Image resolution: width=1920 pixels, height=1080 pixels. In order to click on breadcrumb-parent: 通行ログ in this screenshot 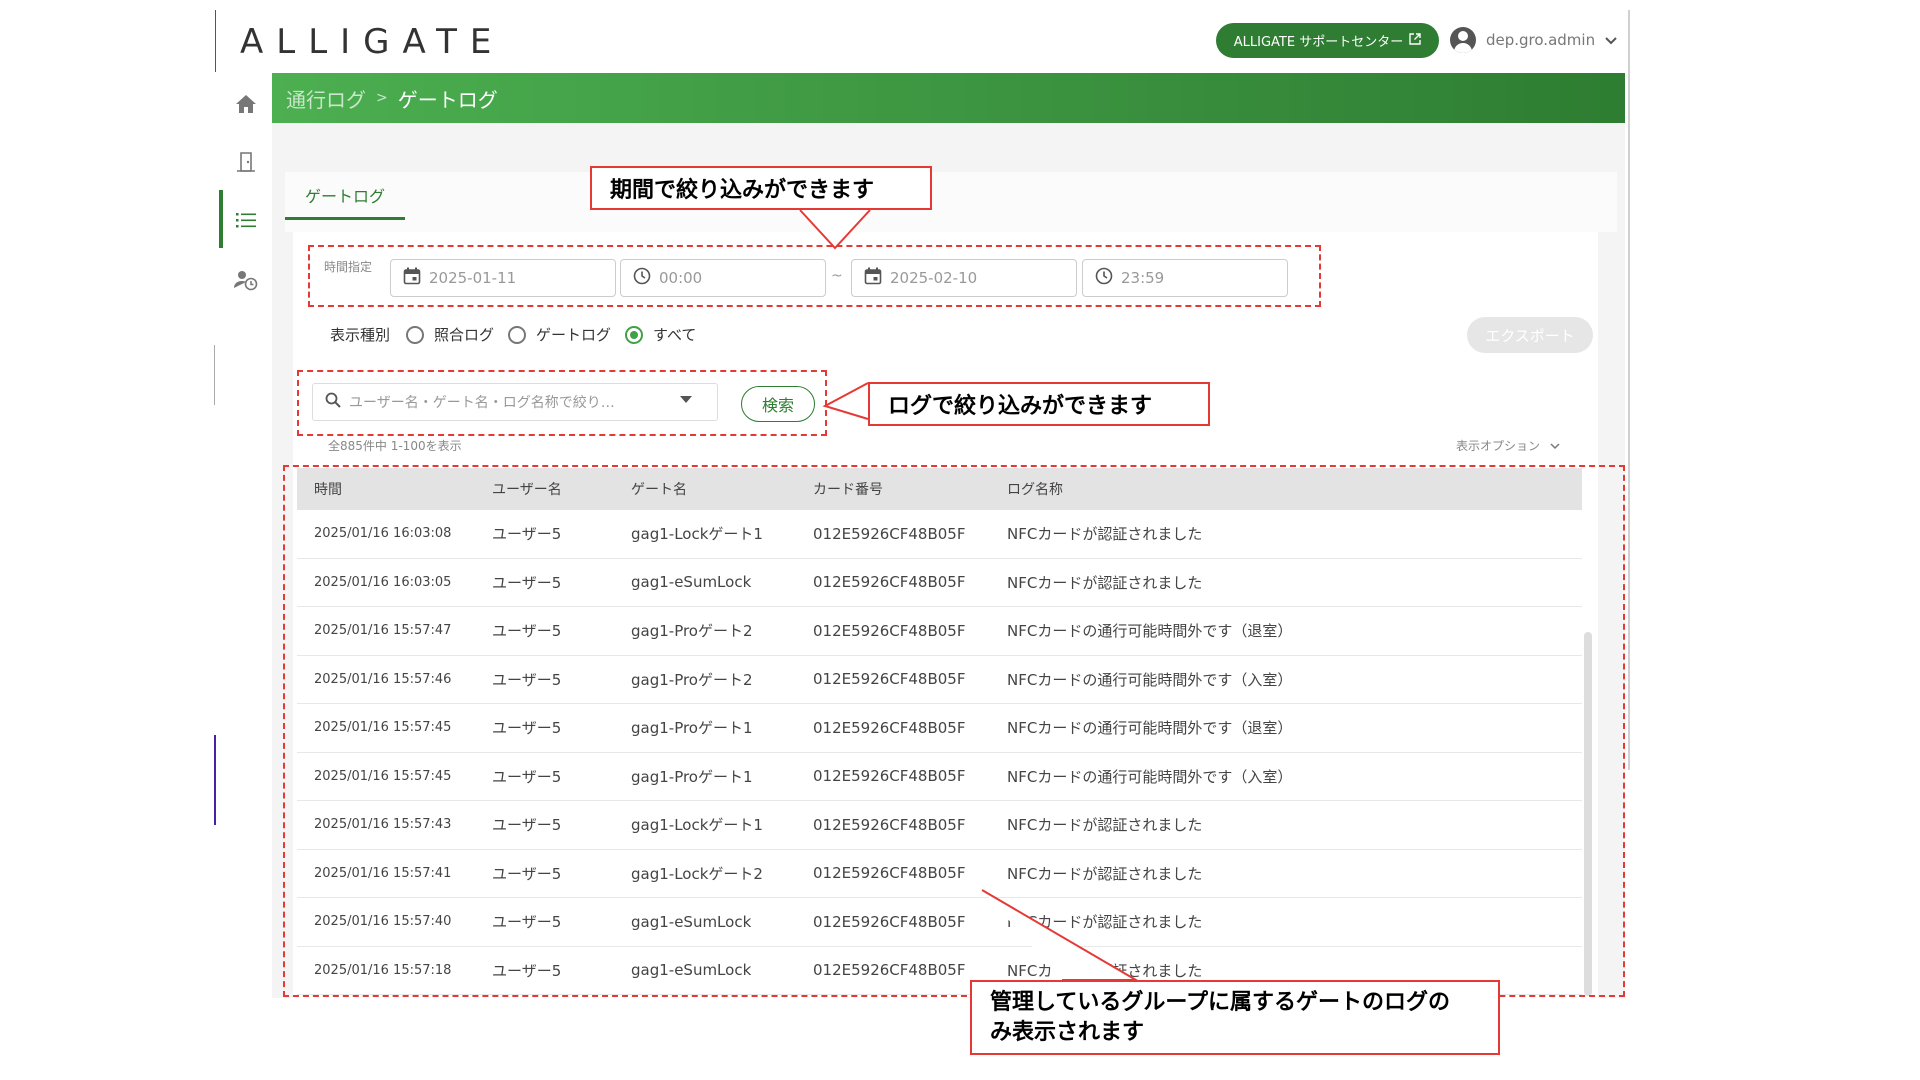, I will do `click(326, 98)`.